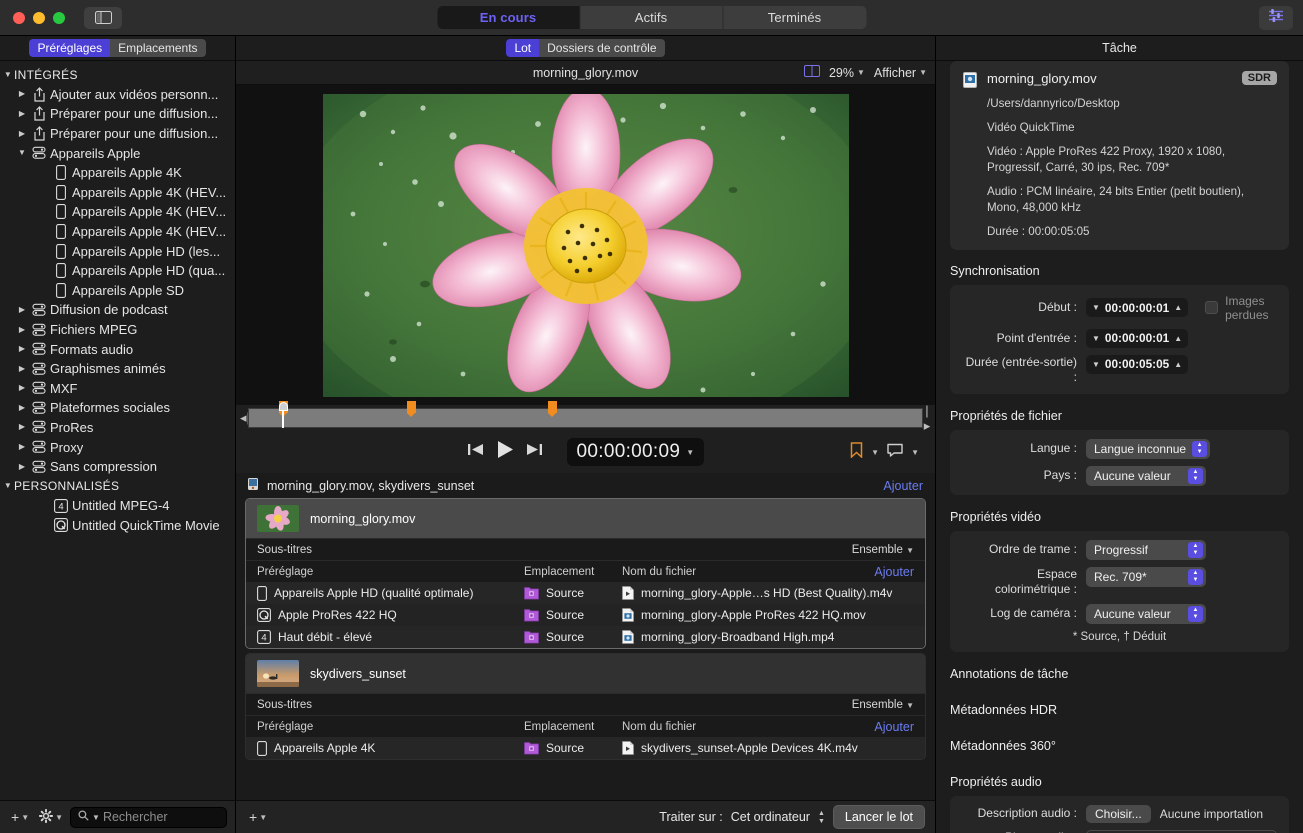 Image resolution: width=1303 pixels, height=833 pixels. I want to click on tab-dossiers-de-controle: Dossiers de contrôle, so click(602, 48).